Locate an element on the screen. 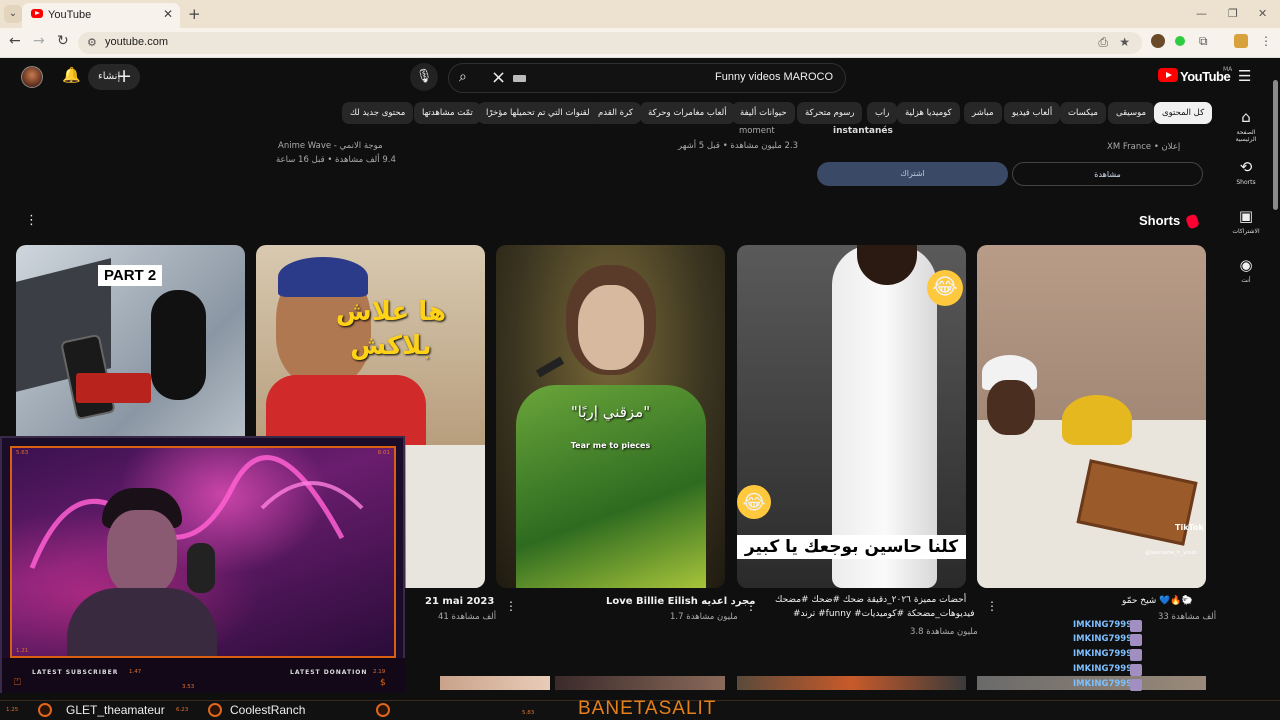 The height and width of the screenshot is (720, 1280). short-views: 33 ألف مشاهدة is located at coordinates (1187, 617).